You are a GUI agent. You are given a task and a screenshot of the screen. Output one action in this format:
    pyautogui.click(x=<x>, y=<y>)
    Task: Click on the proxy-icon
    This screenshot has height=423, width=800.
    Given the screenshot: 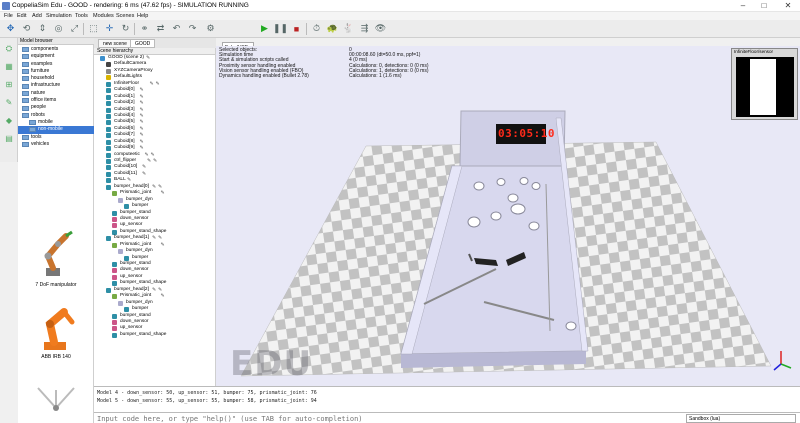 What is the action you would take?
    pyautogui.click(x=108, y=71)
    